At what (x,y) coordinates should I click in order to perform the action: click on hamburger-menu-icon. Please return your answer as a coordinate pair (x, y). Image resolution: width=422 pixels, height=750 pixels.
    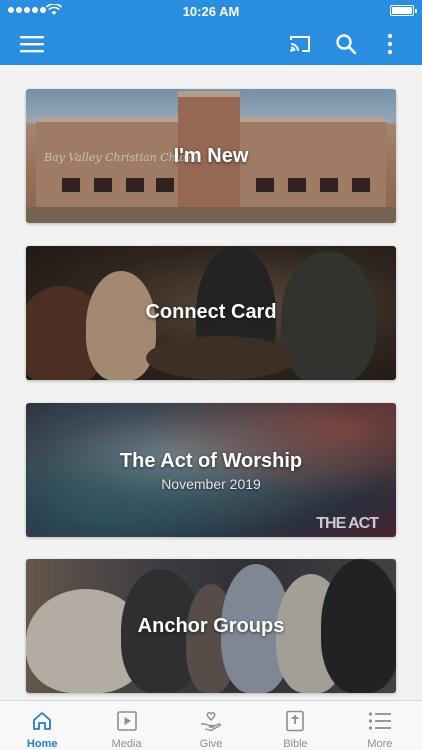
    Looking at the image, I should click on (32, 43).